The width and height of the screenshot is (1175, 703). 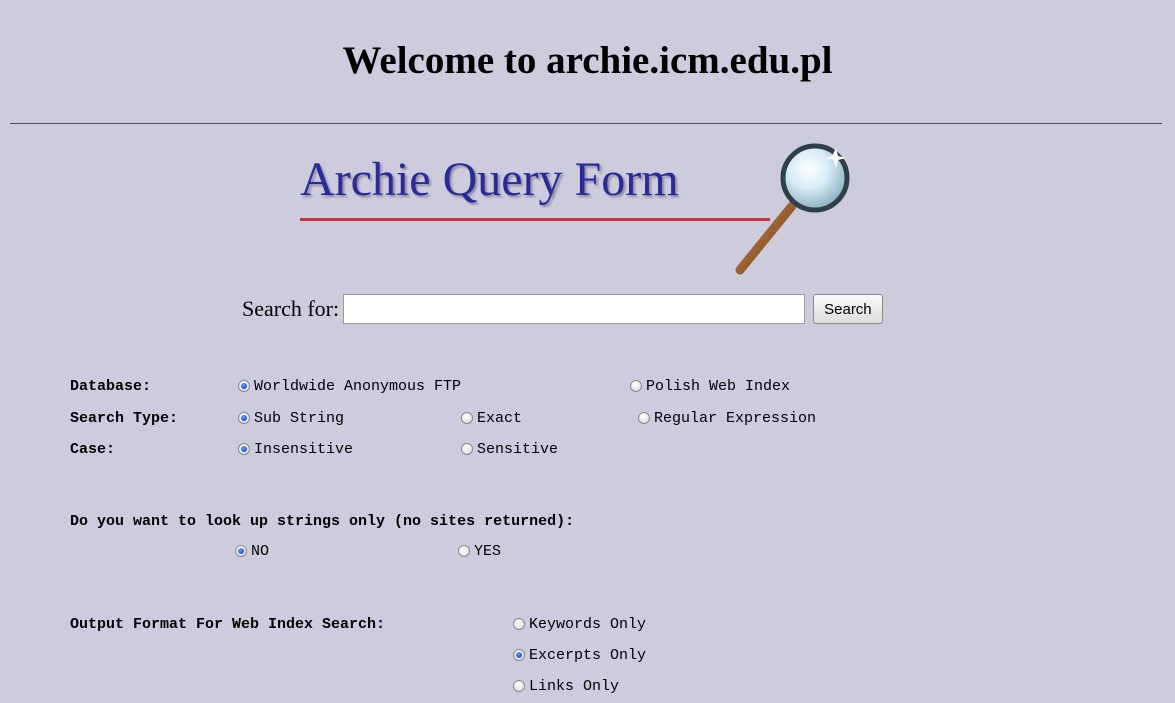 What do you see at coordinates (509, 449) in the screenshot?
I see `case-option-sensitive: Sensitive` at bounding box center [509, 449].